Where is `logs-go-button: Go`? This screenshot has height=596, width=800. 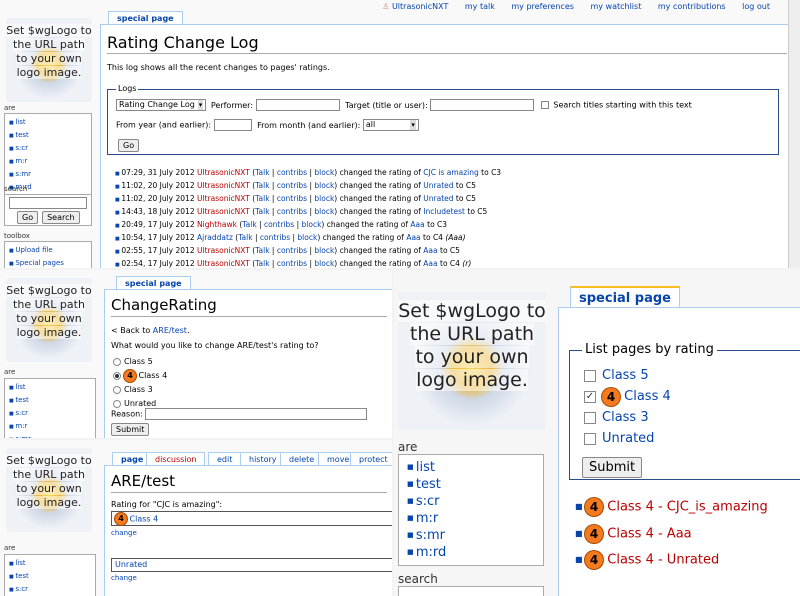 logs-go-button: Go is located at coordinates (129, 145).